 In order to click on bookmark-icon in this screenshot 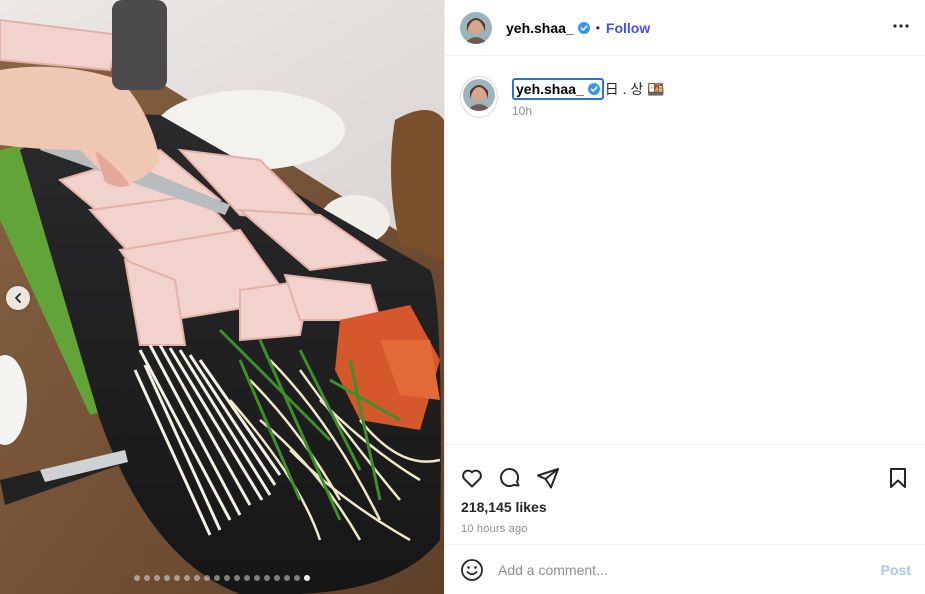, I will do `click(898, 478)`.